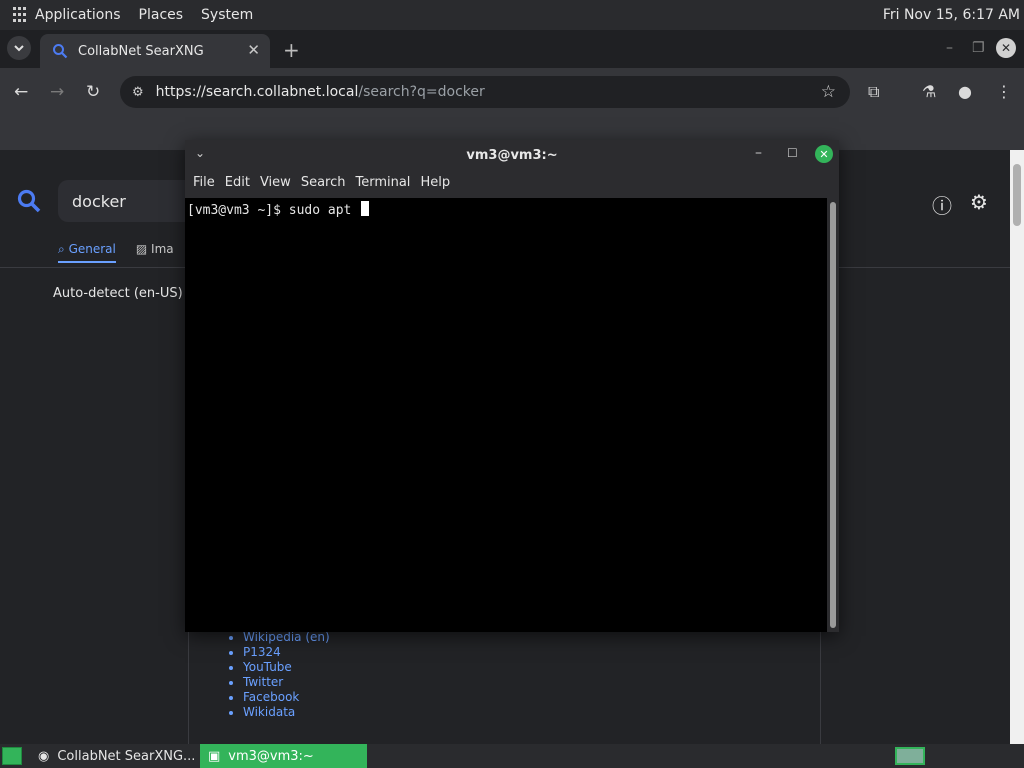 This screenshot has width=1024, height=768. Describe the element at coordinates (286, 697) in the screenshot. I see `link-facebook: Facebook` at that location.